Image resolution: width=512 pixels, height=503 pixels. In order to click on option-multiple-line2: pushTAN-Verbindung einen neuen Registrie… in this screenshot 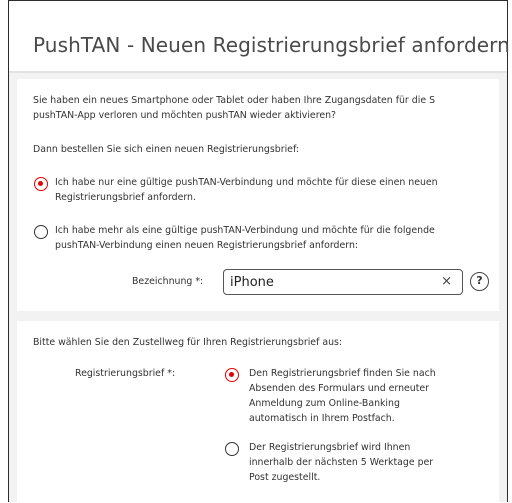, I will do `click(207, 245)`.